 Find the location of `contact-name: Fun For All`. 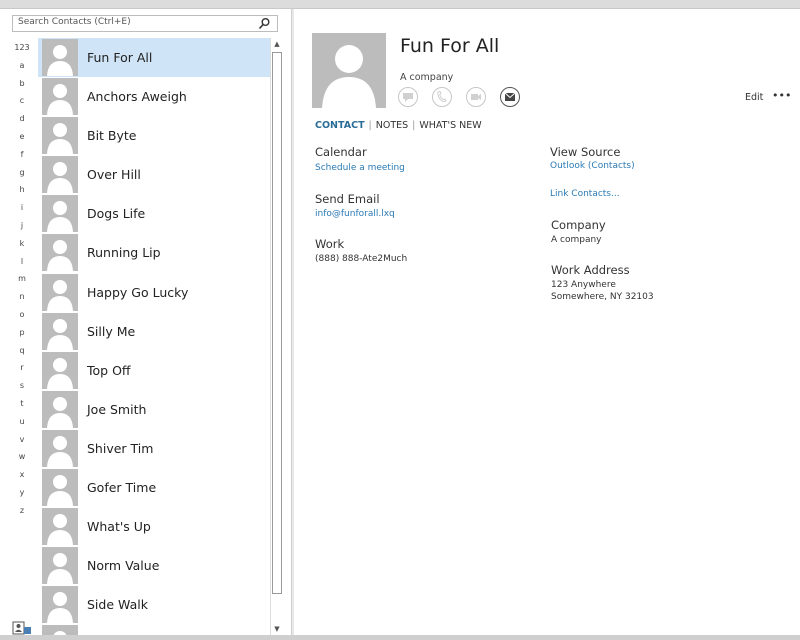

contact-name: Fun For All is located at coordinates (450, 46).